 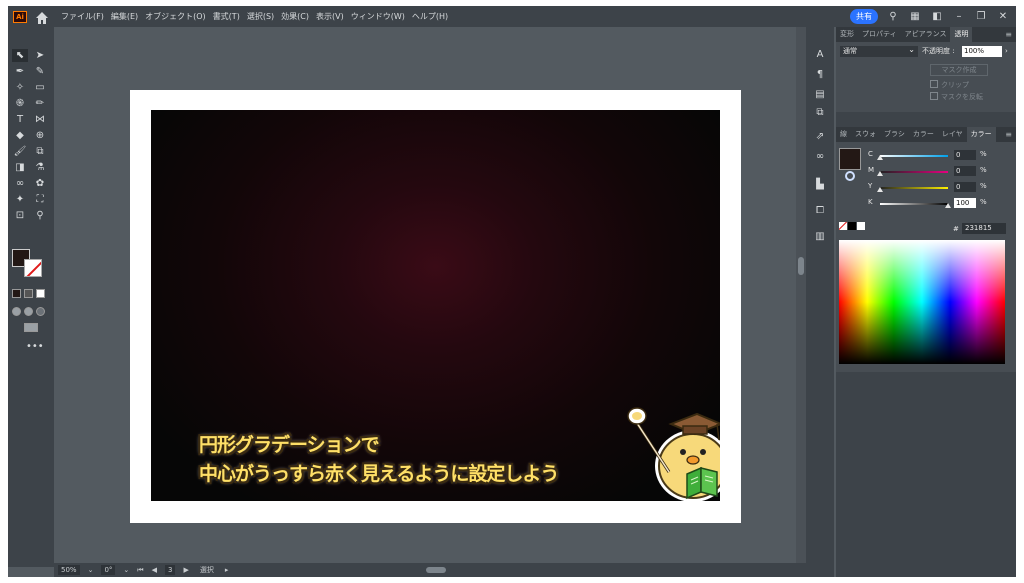 I want to click on direct-selection-tool-icon: ➤, so click(x=40, y=55).